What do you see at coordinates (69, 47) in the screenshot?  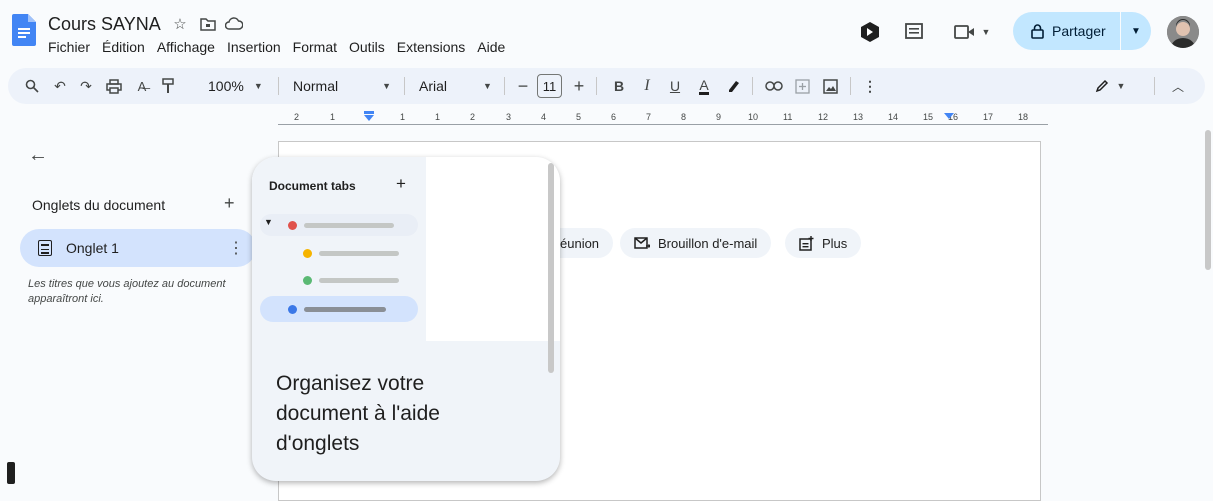 I see `menu-fichier: Fichier` at bounding box center [69, 47].